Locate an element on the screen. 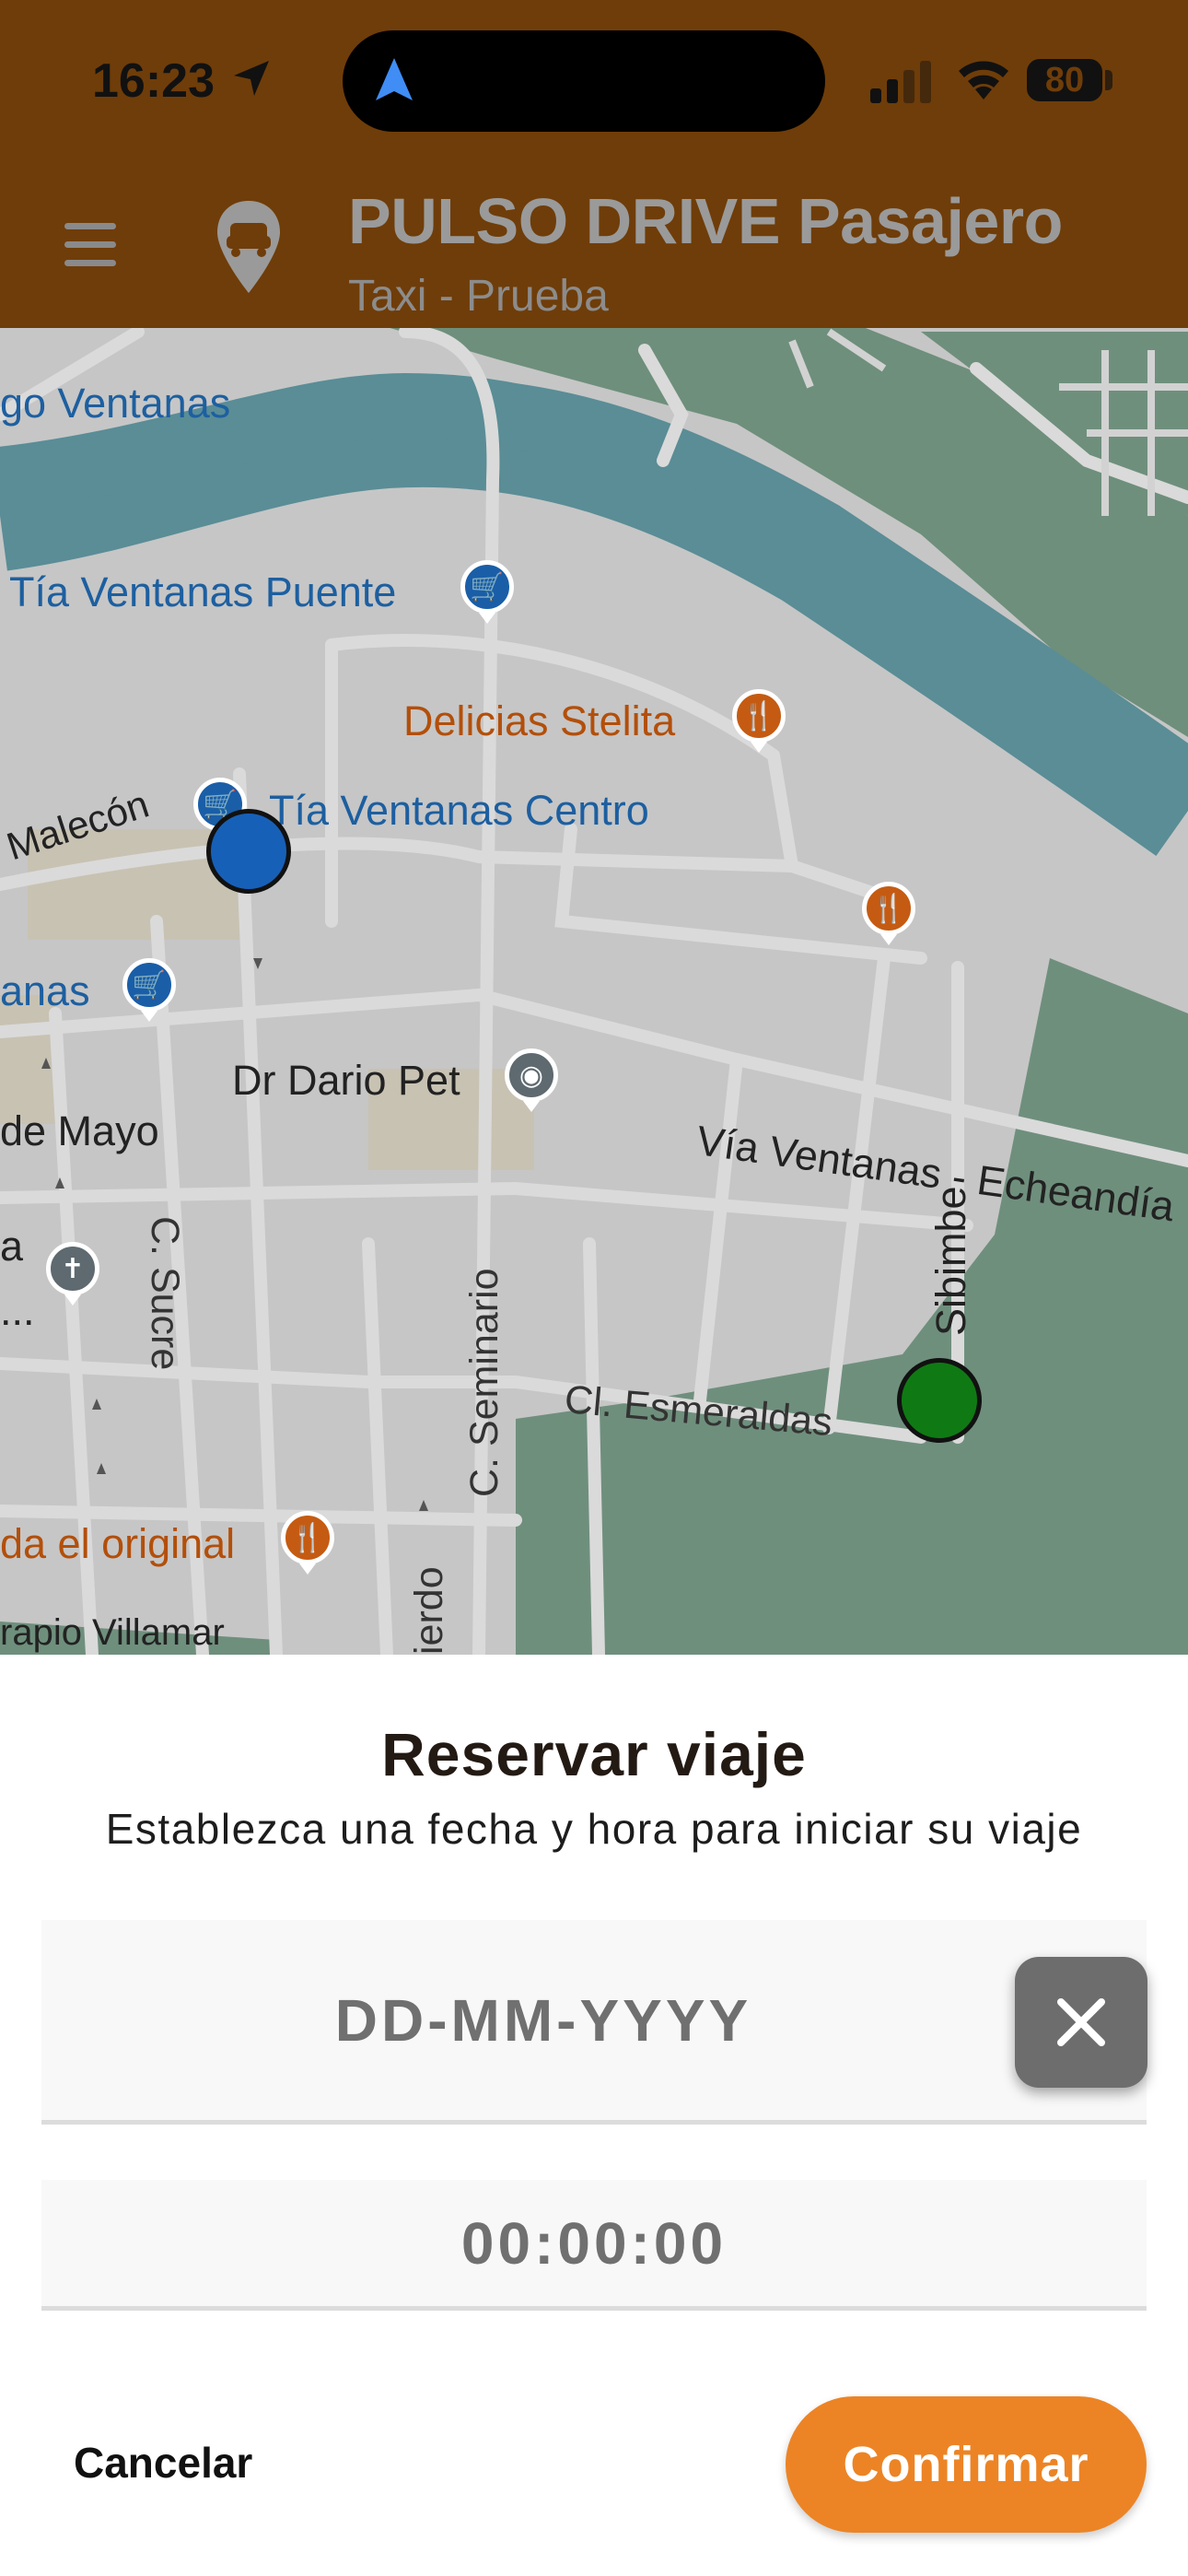 This screenshot has height=2576, width=1188. location-arrow-icon is located at coordinates (251, 78).